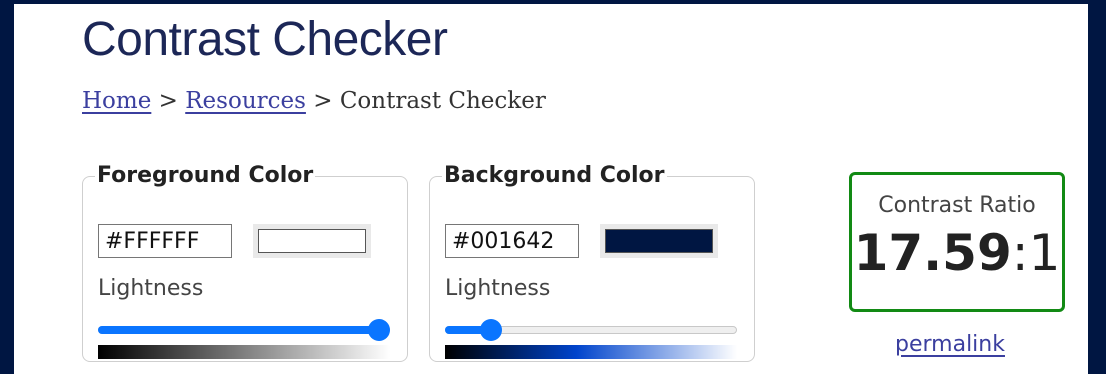 This screenshot has height=374, width=1106. I want to click on breadcrumb-resources-link: Resources, so click(245, 101).